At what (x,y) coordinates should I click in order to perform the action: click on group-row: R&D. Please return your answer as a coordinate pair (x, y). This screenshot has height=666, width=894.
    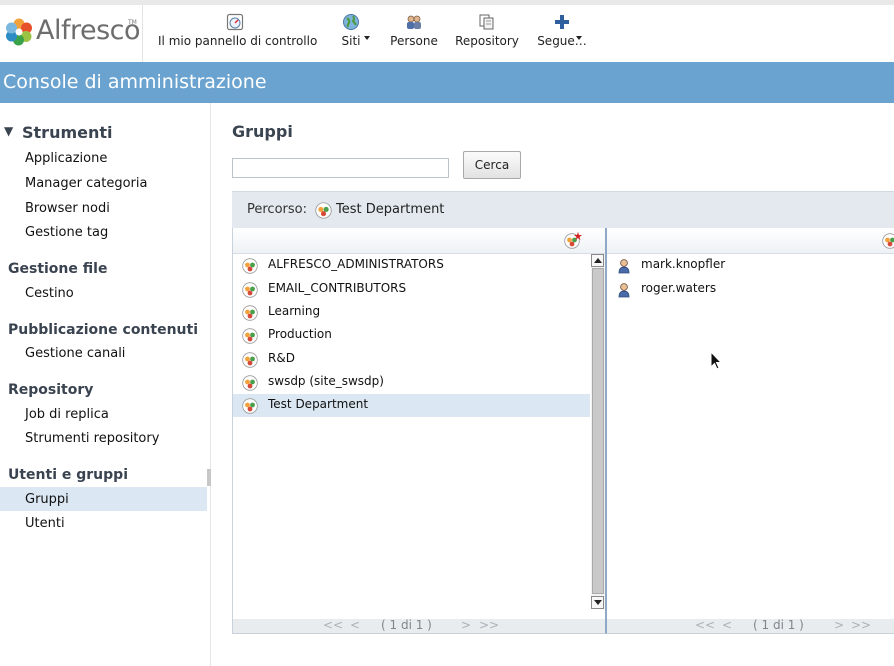
    Looking at the image, I should click on (411, 359).